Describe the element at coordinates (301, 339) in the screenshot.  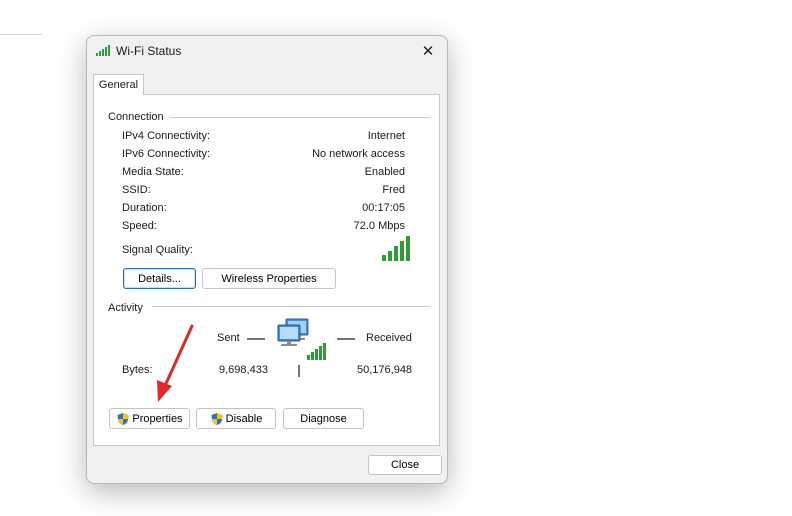
I see `network-computer-icon` at that location.